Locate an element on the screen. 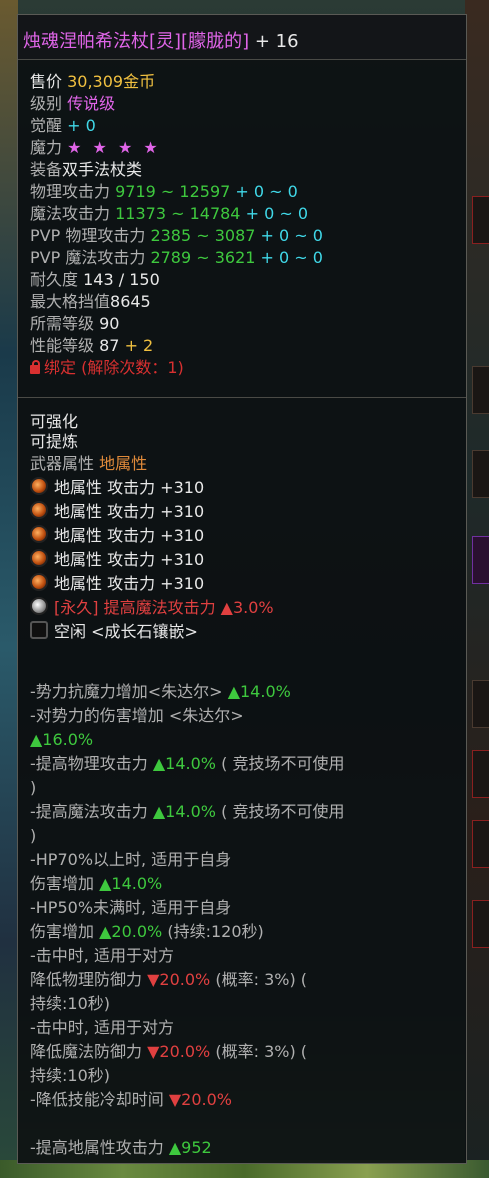 This screenshot has width=489, height=1178. weapon-attr-value: 地属性 is located at coordinates (123, 463).